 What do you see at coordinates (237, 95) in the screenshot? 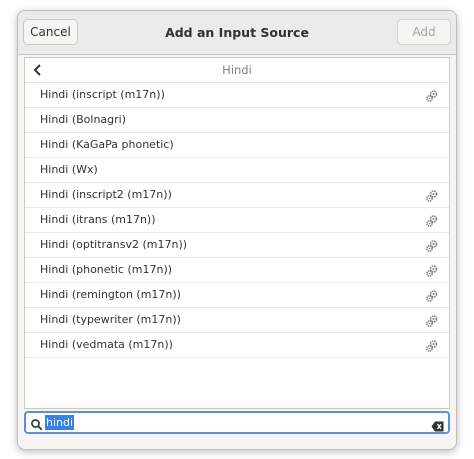
I see `list-item: Hindi (inscript (m17n))` at bounding box center [237, 95].